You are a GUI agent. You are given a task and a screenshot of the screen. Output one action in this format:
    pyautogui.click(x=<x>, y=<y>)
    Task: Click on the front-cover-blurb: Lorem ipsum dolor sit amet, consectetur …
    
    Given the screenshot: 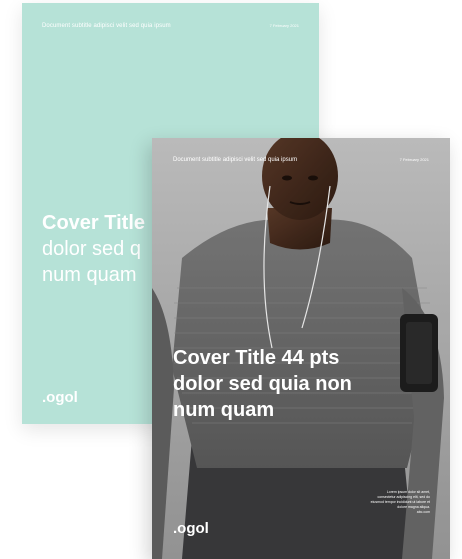 What is the action you would take?
    pyautogui.click(x=400, y=499)
    